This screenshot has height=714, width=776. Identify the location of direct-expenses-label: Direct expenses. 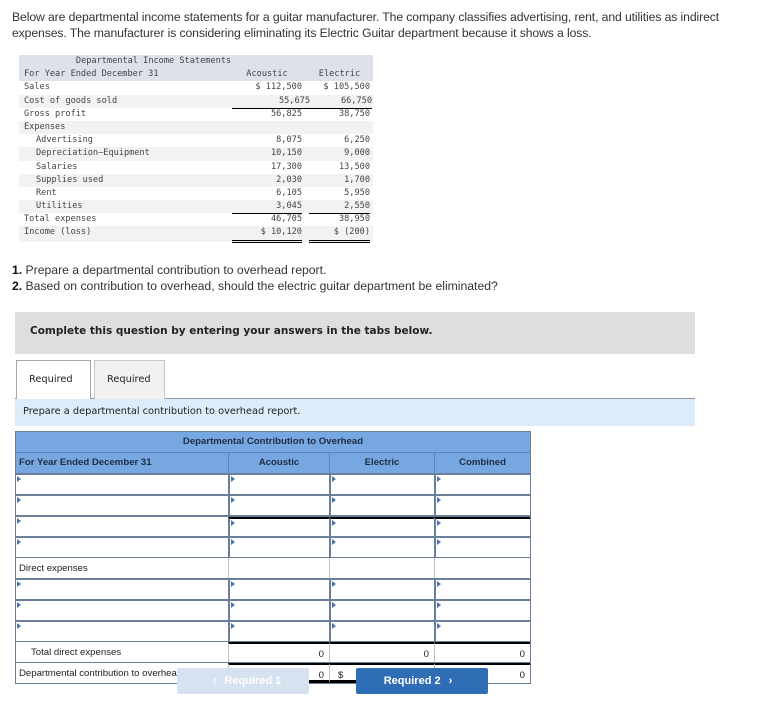
(53, 568).